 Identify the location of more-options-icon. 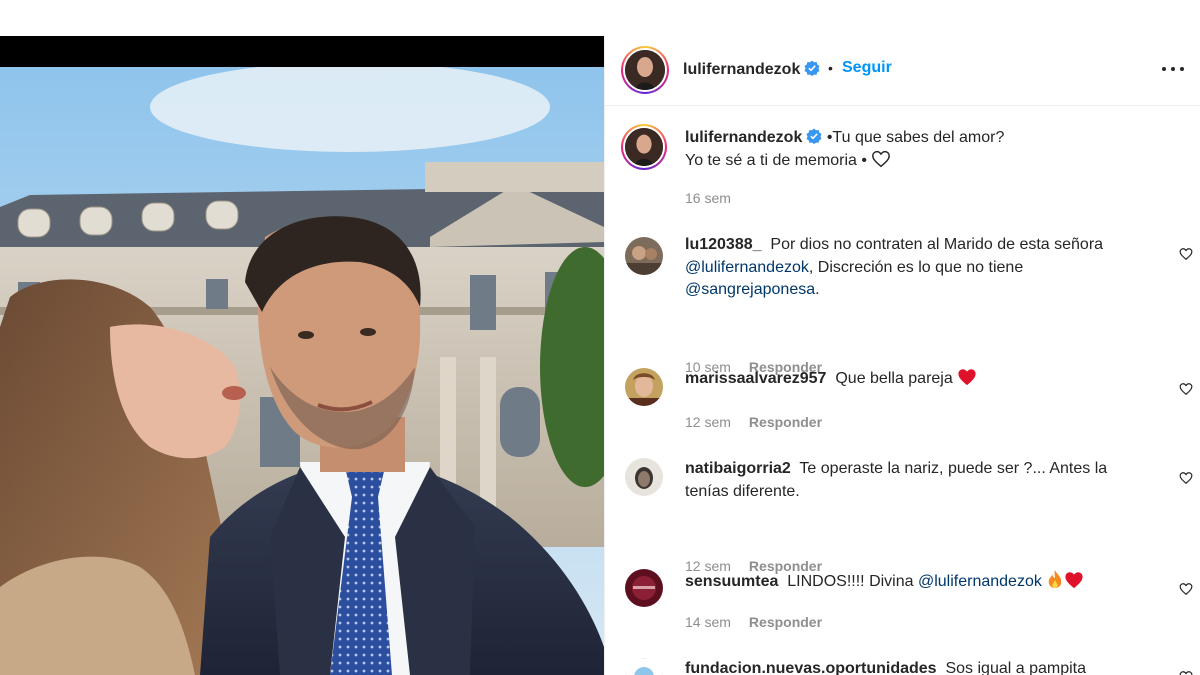
(1173, 68).